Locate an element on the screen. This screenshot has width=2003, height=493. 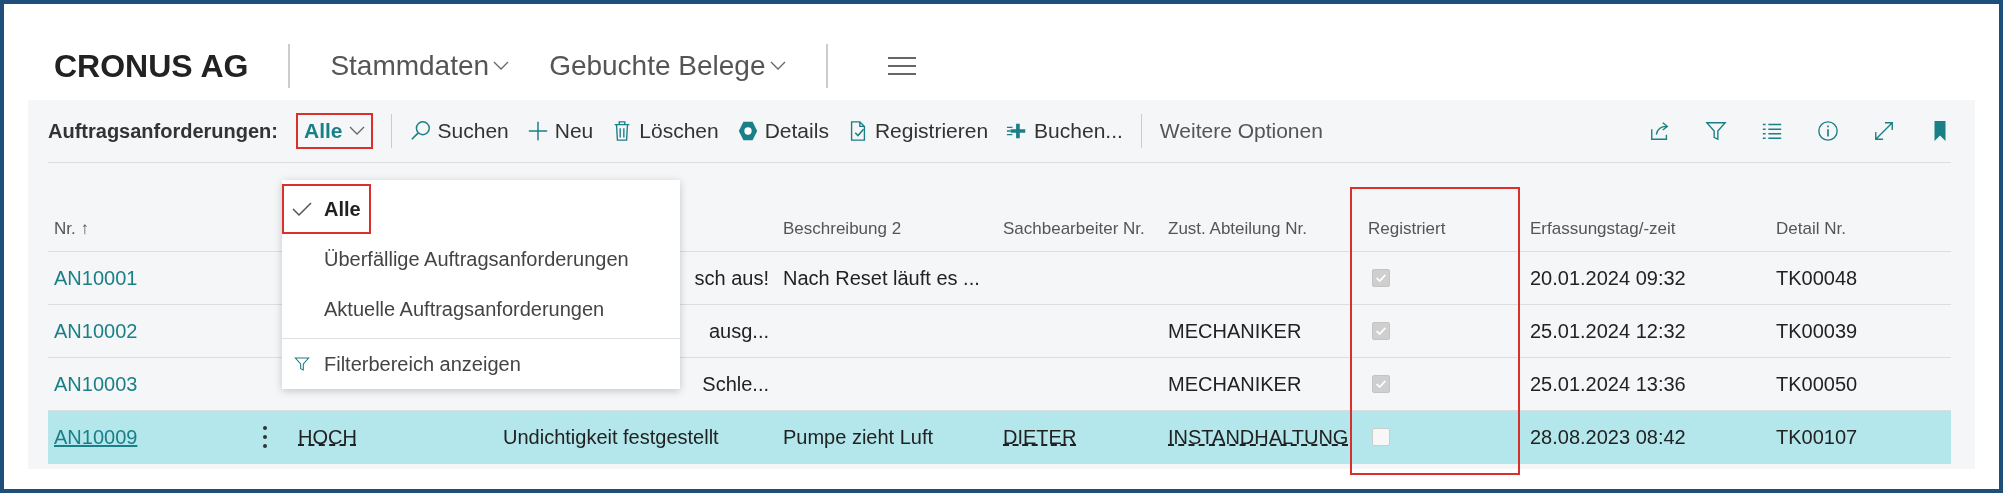
column-header: Sachbearbeiter Nr. is located at coordinates (1074, 229).